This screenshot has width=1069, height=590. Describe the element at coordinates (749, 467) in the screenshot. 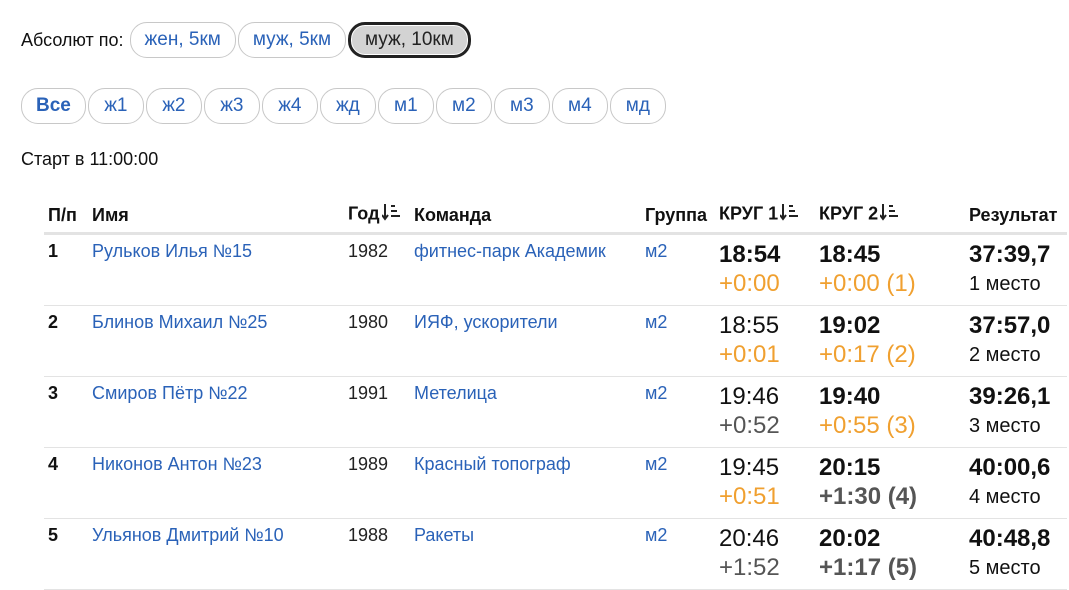

I see `lap1-time: 19:45` at that location.